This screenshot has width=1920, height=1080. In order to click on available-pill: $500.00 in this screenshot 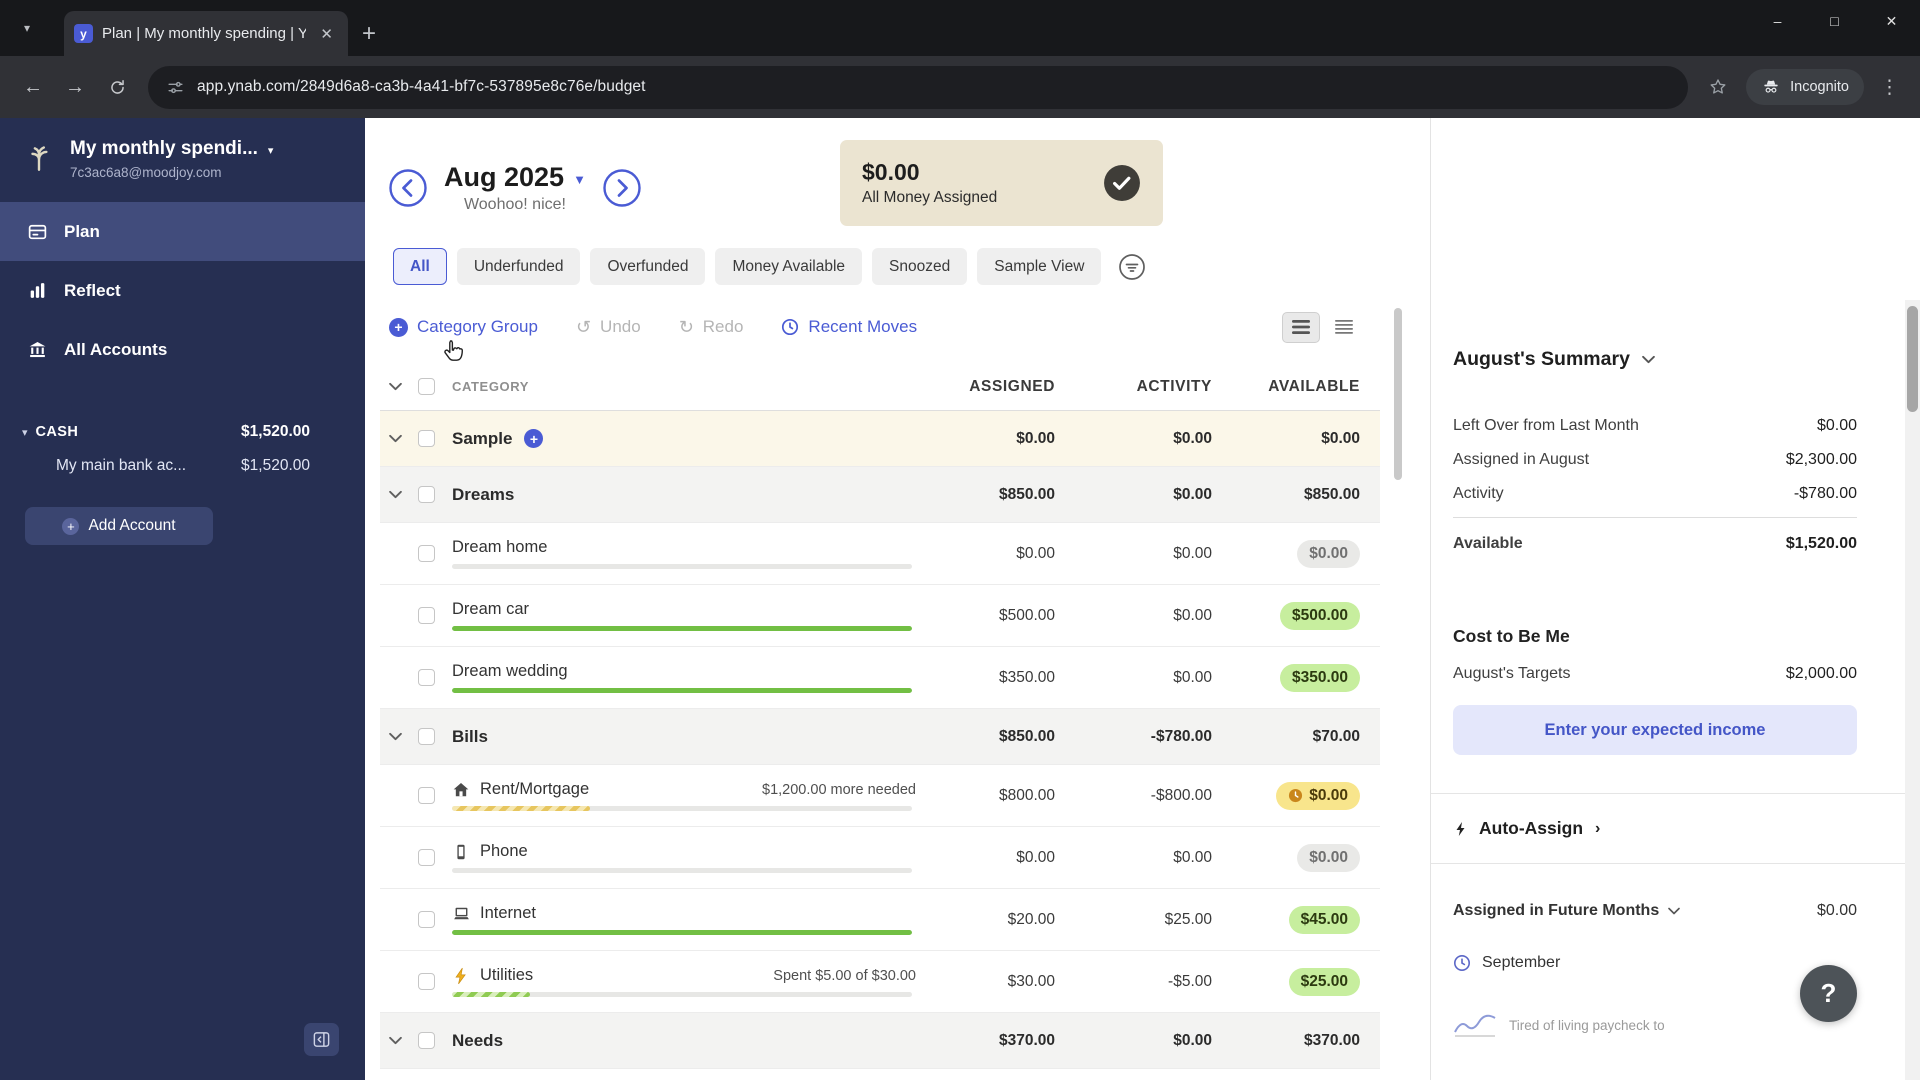, I will do `click(1319, 615)`.